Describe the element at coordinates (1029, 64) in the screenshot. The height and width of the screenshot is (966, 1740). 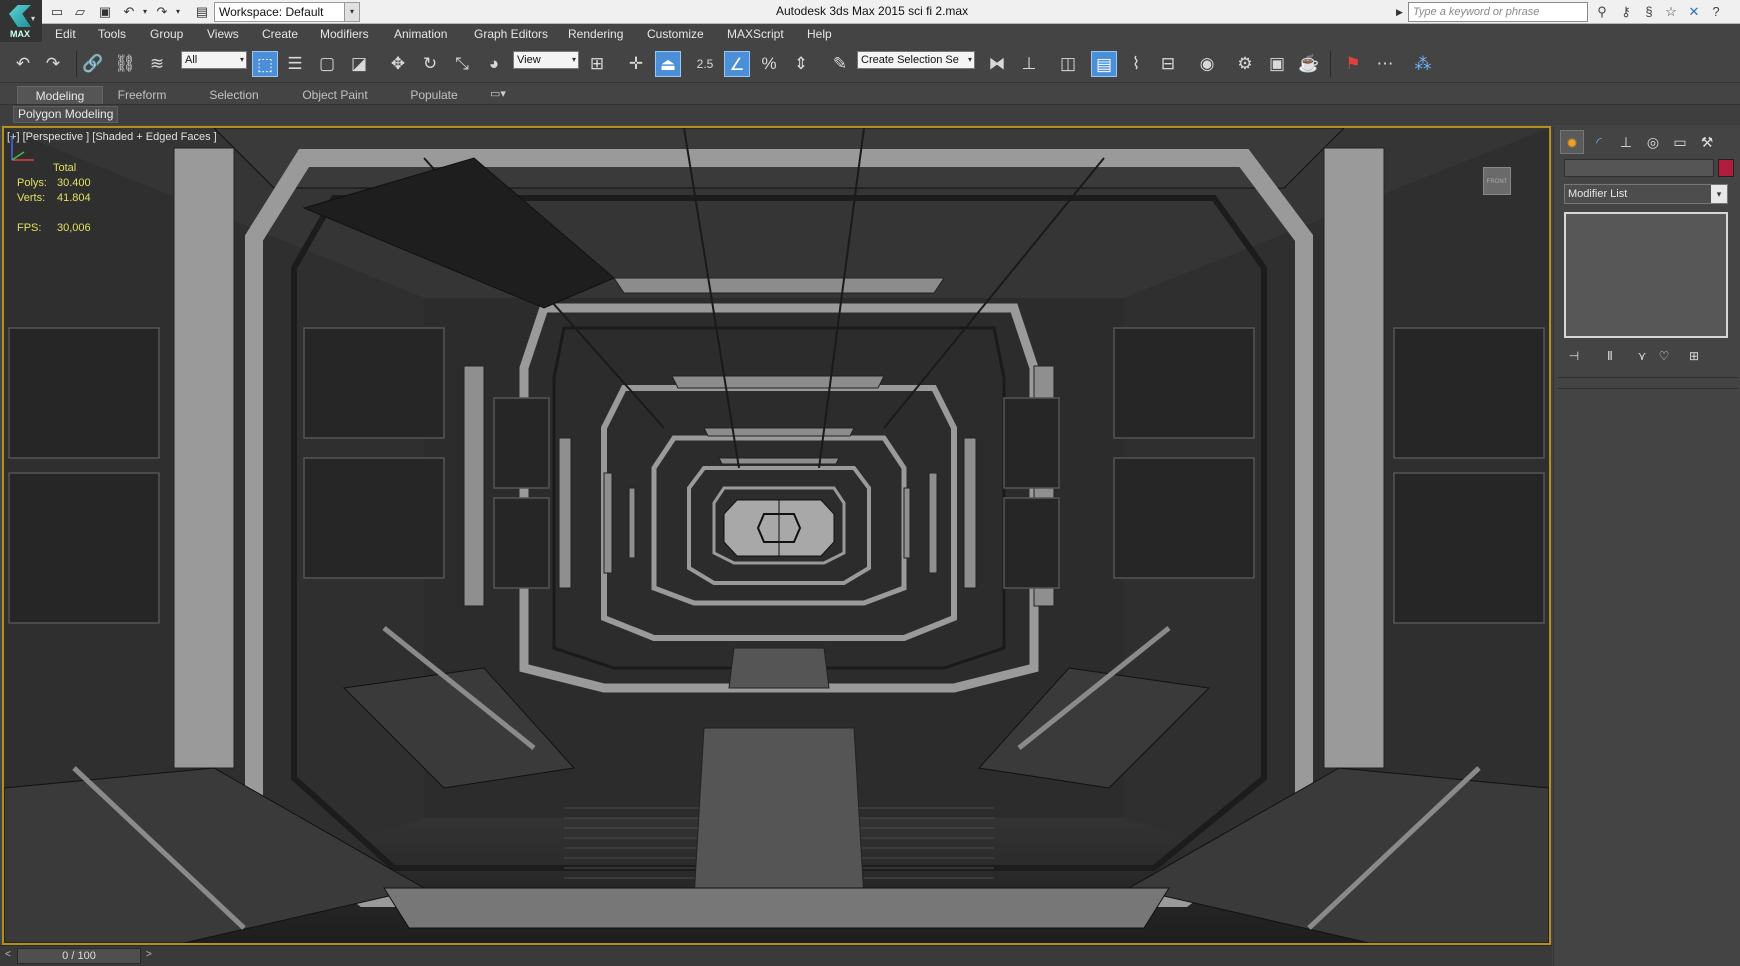
I see `align-icon: ⊥` at that location.